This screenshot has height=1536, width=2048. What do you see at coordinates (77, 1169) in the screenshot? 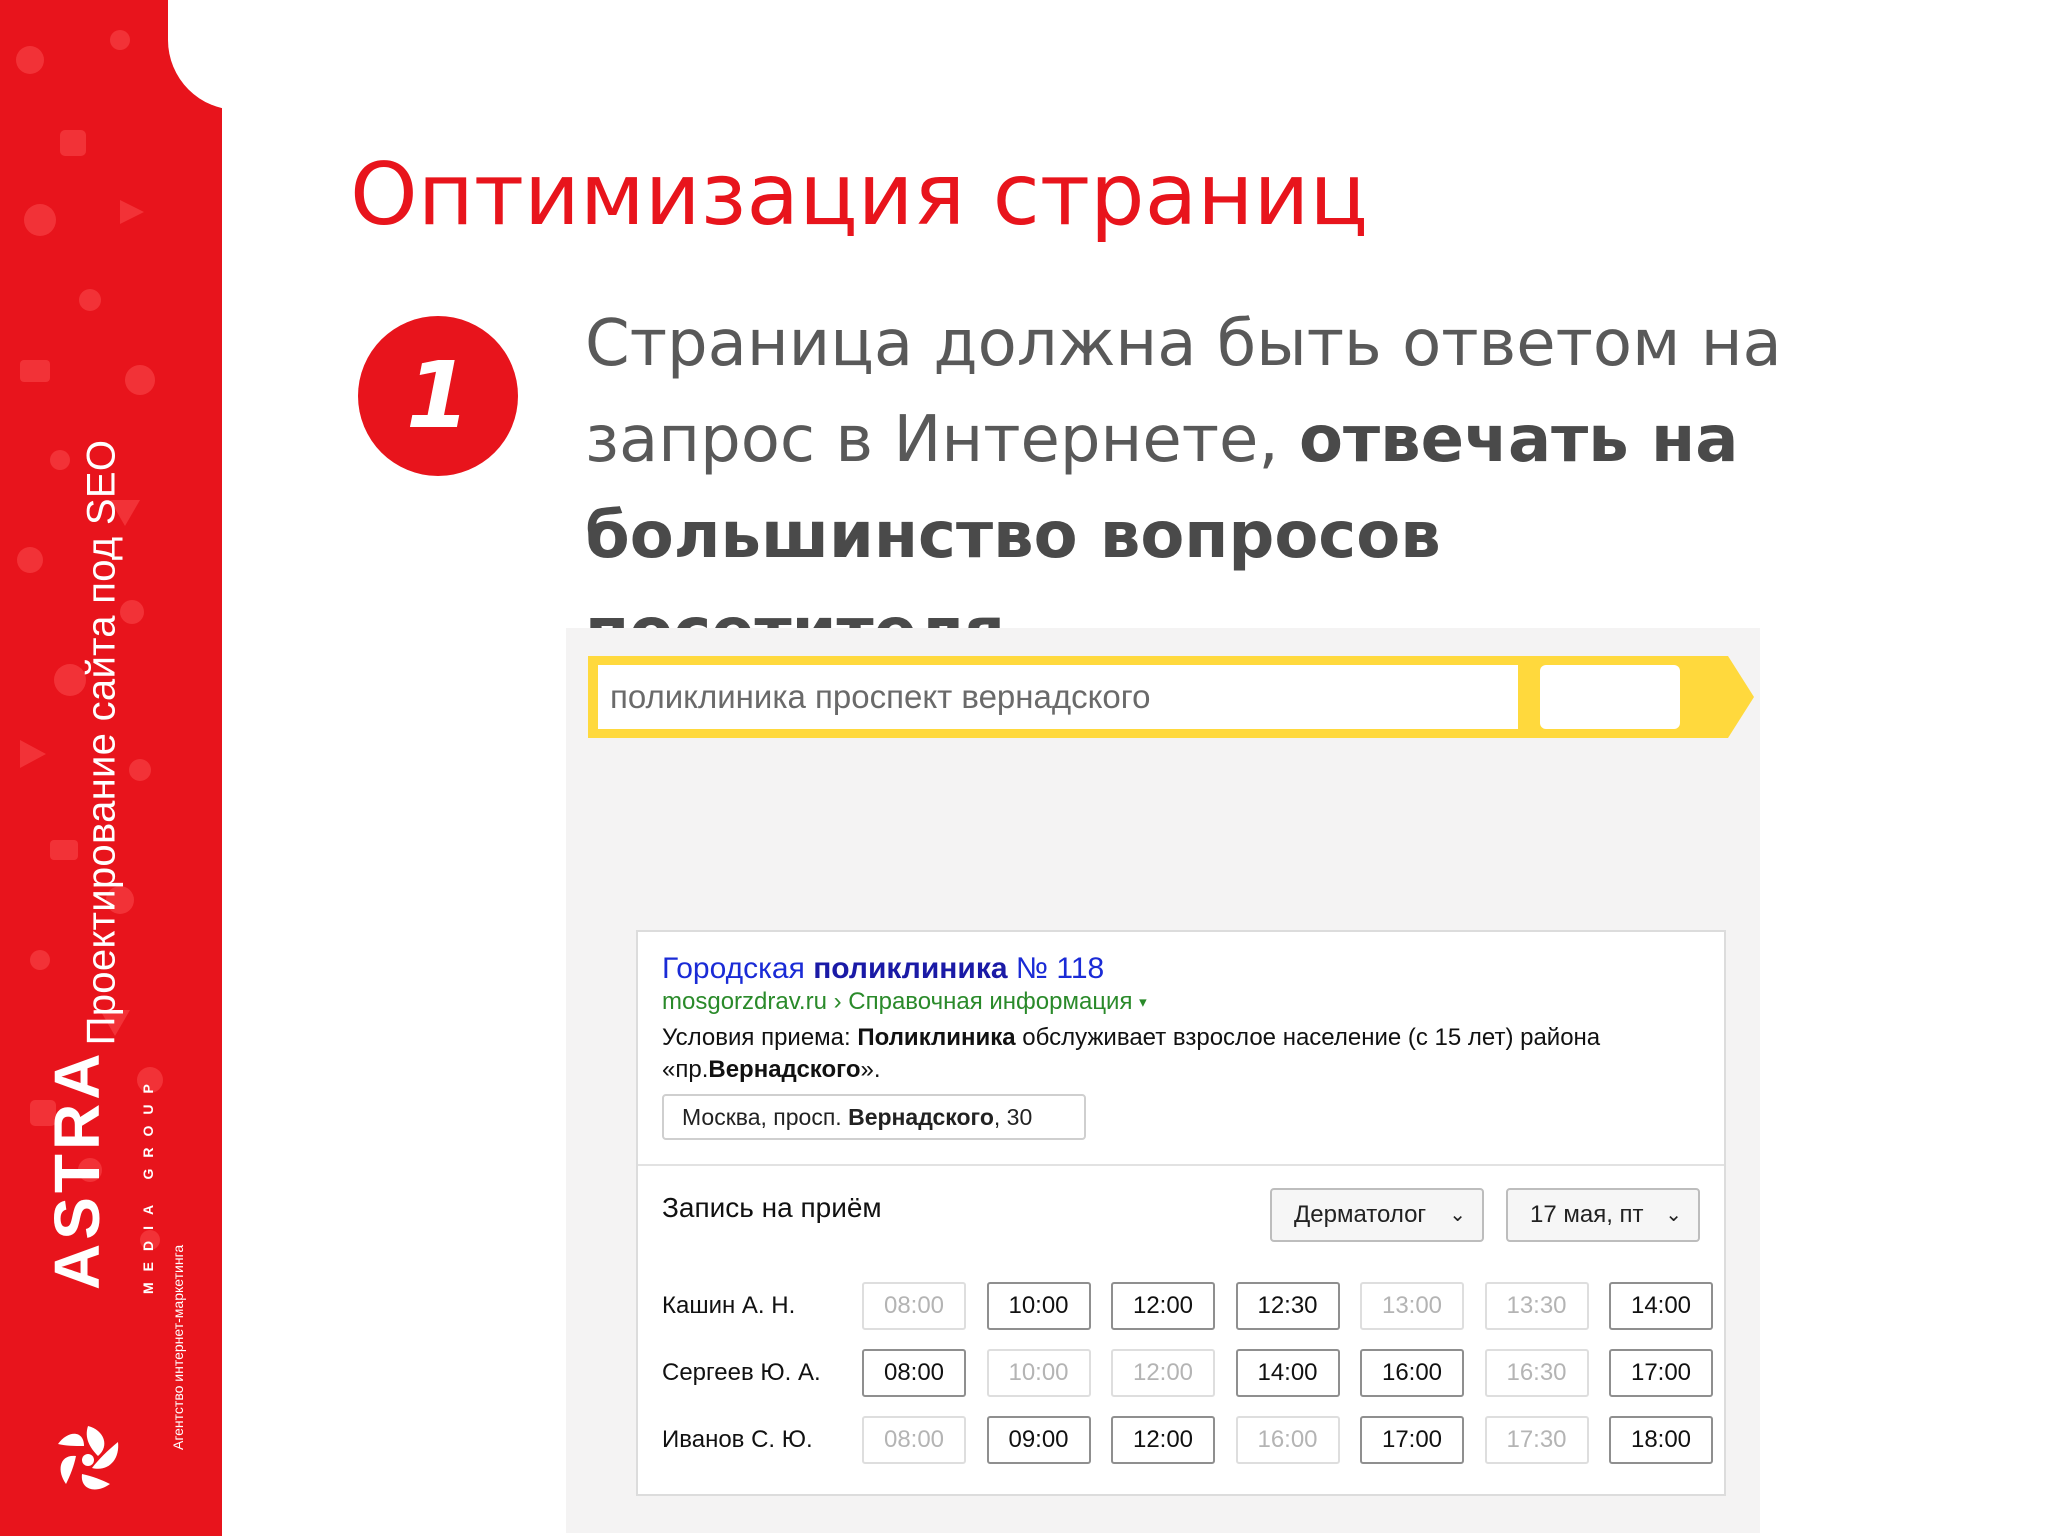
I see `logo-wordmark: ASTRA` at bounding box center [77, 1169].